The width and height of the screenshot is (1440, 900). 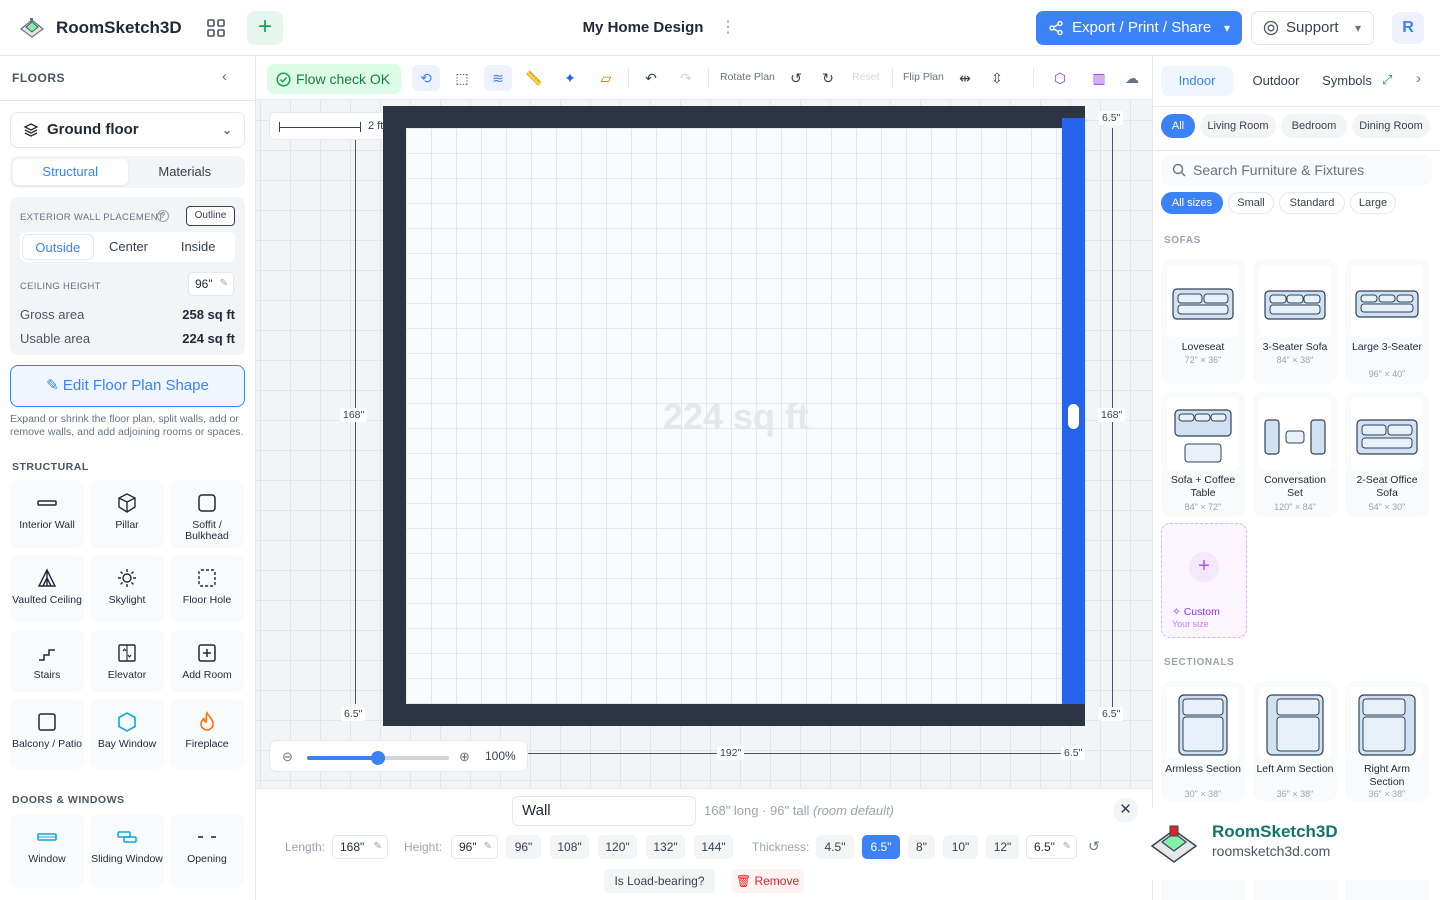 I want to click on size-all: All sizes, so click(x=1192, y=203).